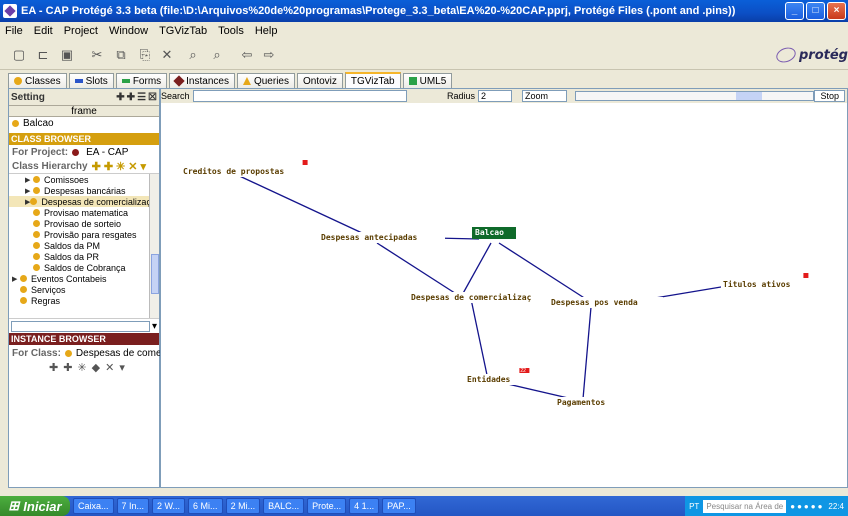 The height and width of the screenshot is (516, 848). What do you see at coordinates (231, 31) in the screenshot?
I see `menu-tools: Tools` at bounding box center [231, 31].